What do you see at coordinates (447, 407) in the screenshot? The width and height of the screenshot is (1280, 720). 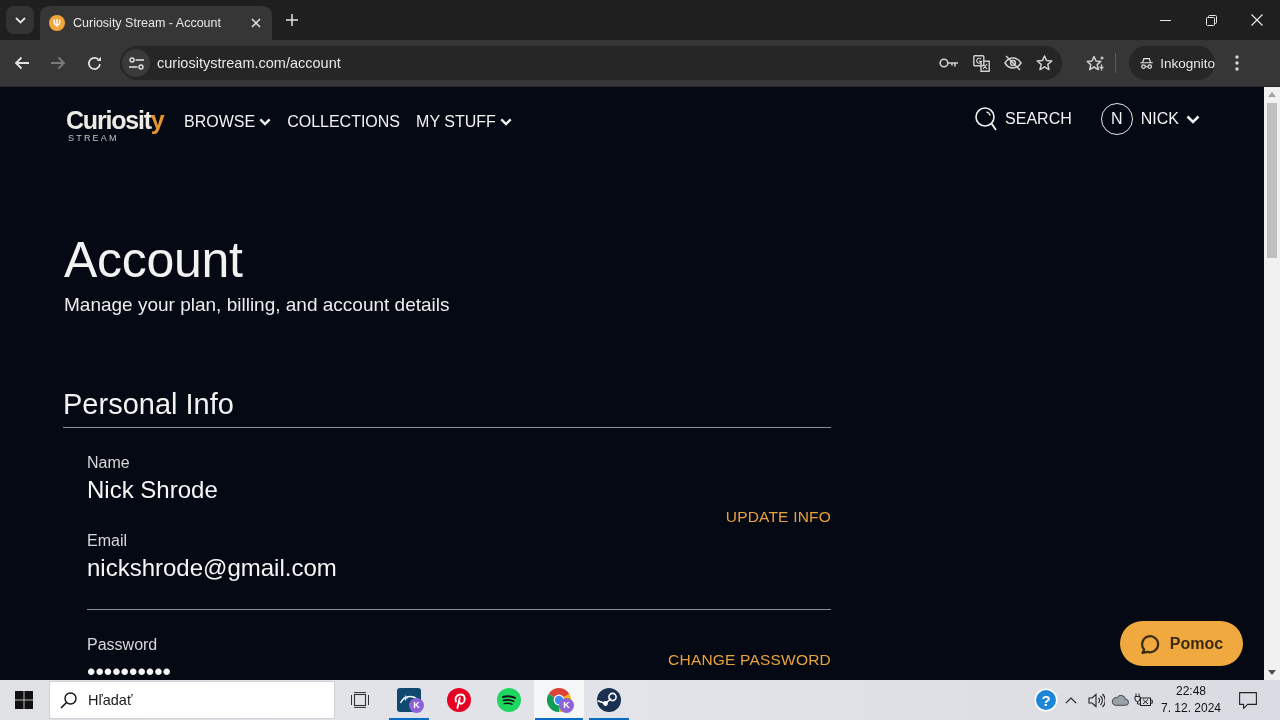 I see `section-title: Personal Info` at bounding box center [447, 407].